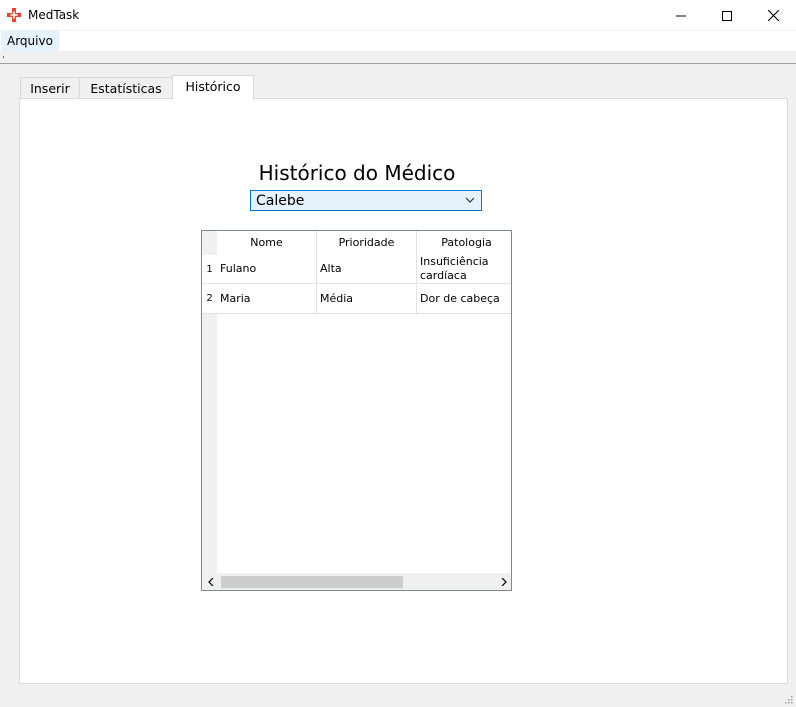 This screenshot has height=707, width=796. Describe the element at coordinates (14, 15) in the screenshot. I see `red-cross-icon` at that location.